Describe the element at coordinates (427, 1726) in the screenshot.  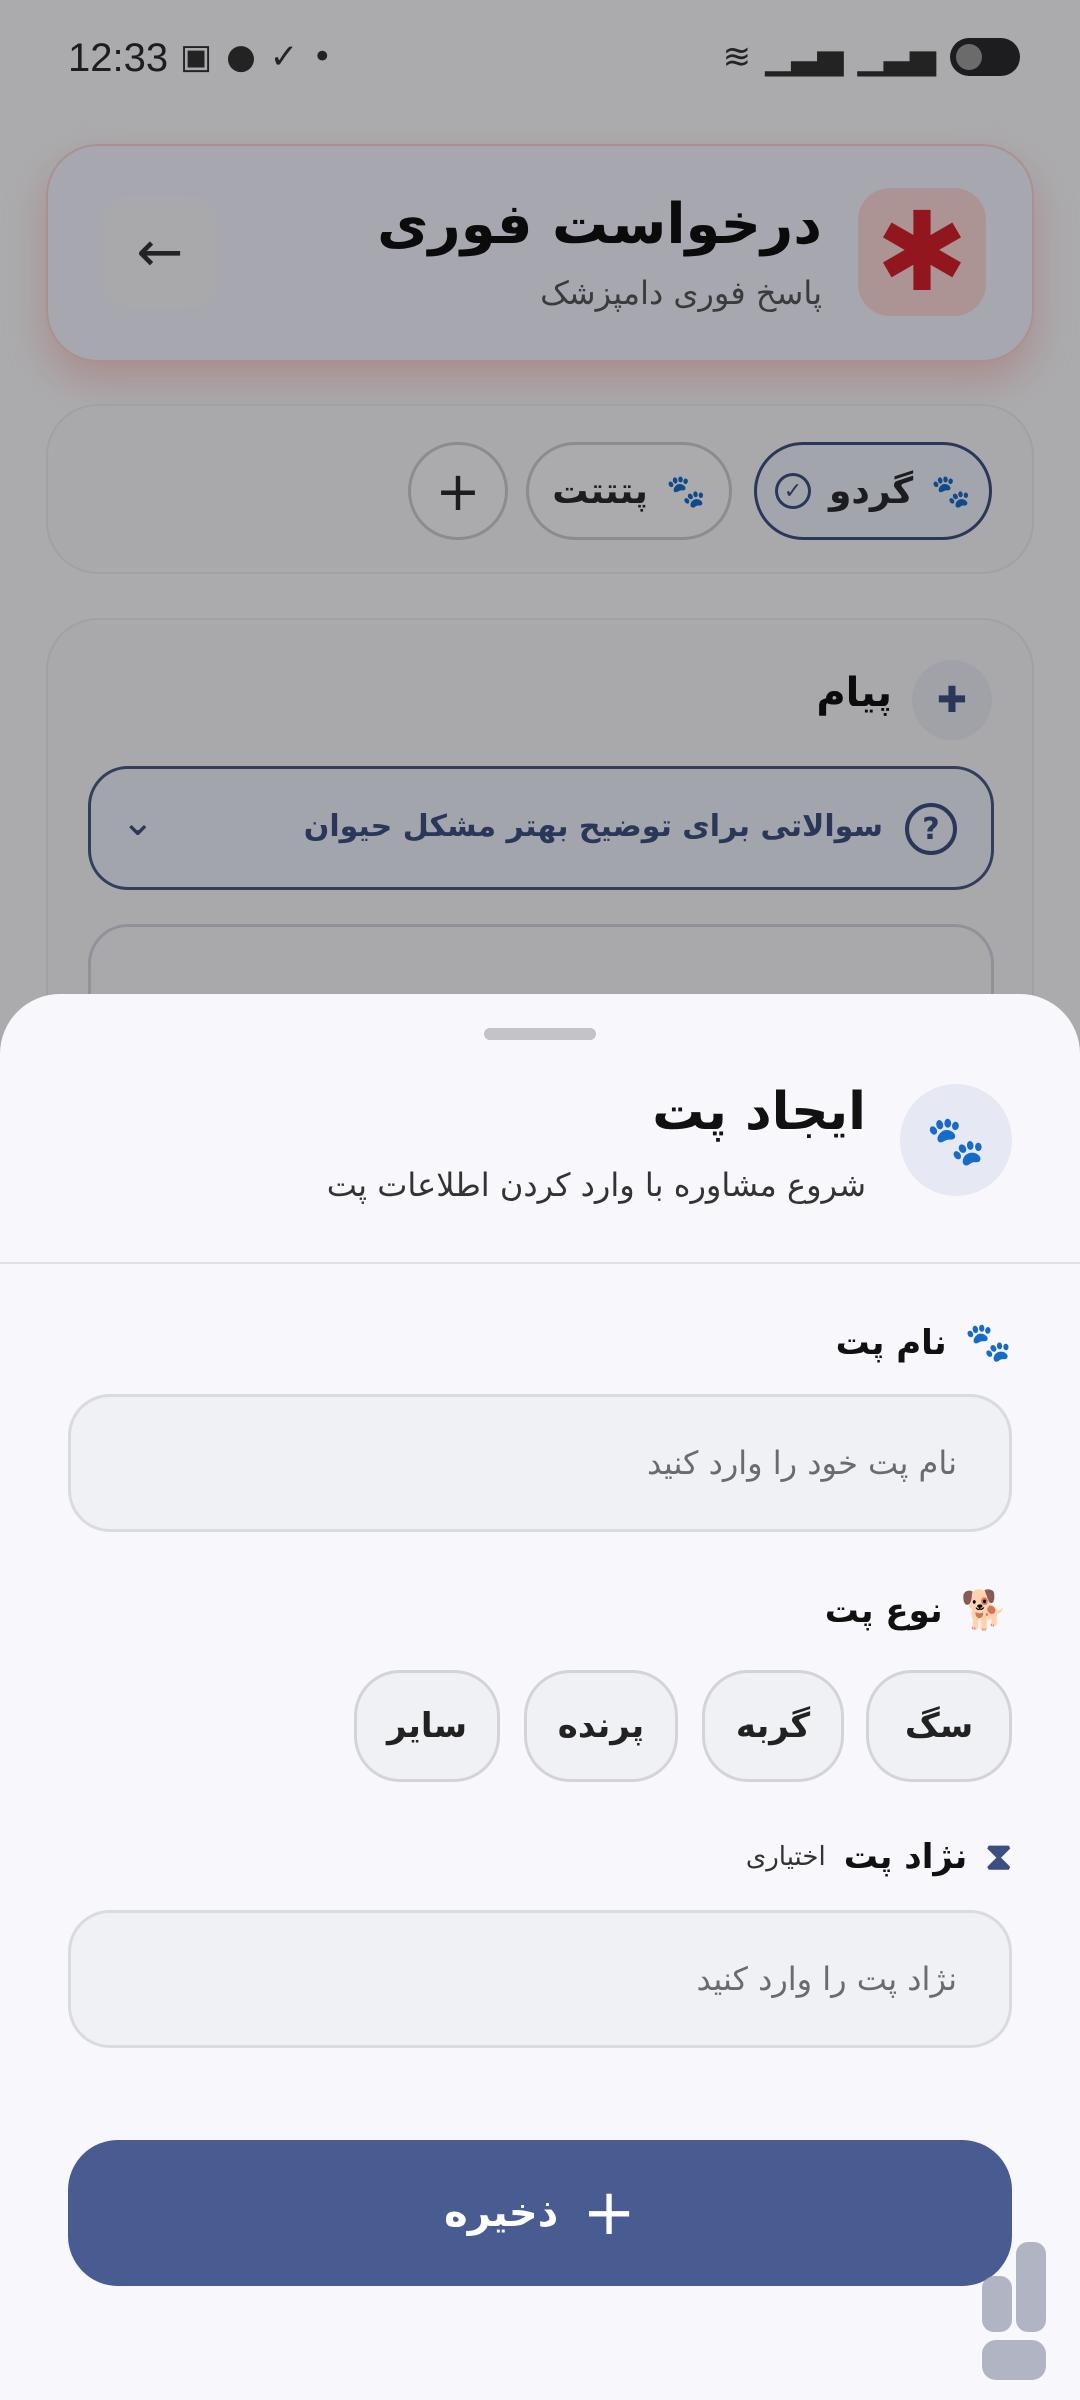
I see `pet-type-option-other: سایر` at that location.